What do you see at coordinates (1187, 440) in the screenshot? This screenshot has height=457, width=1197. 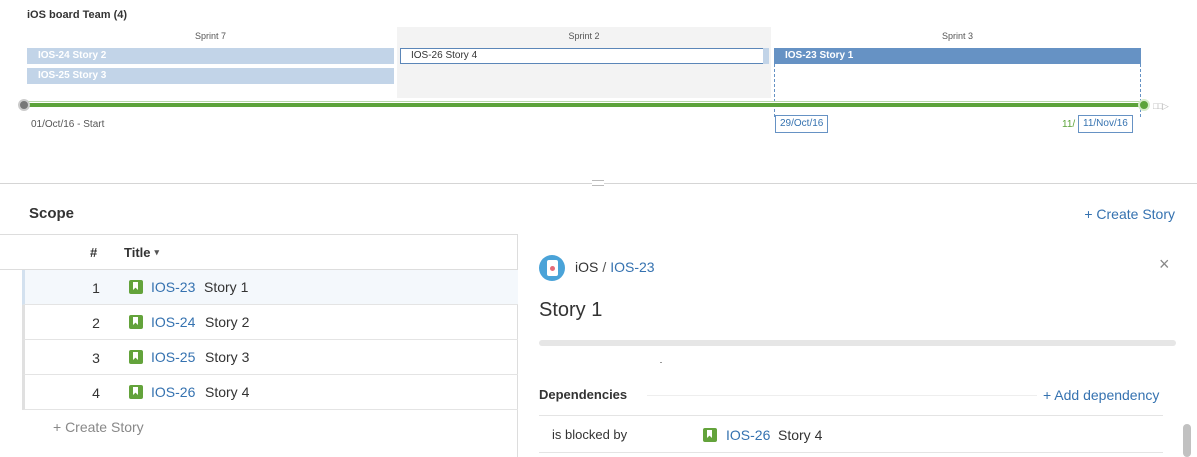 I see `detail-scrollbar` at bounding box center [1187, 440].